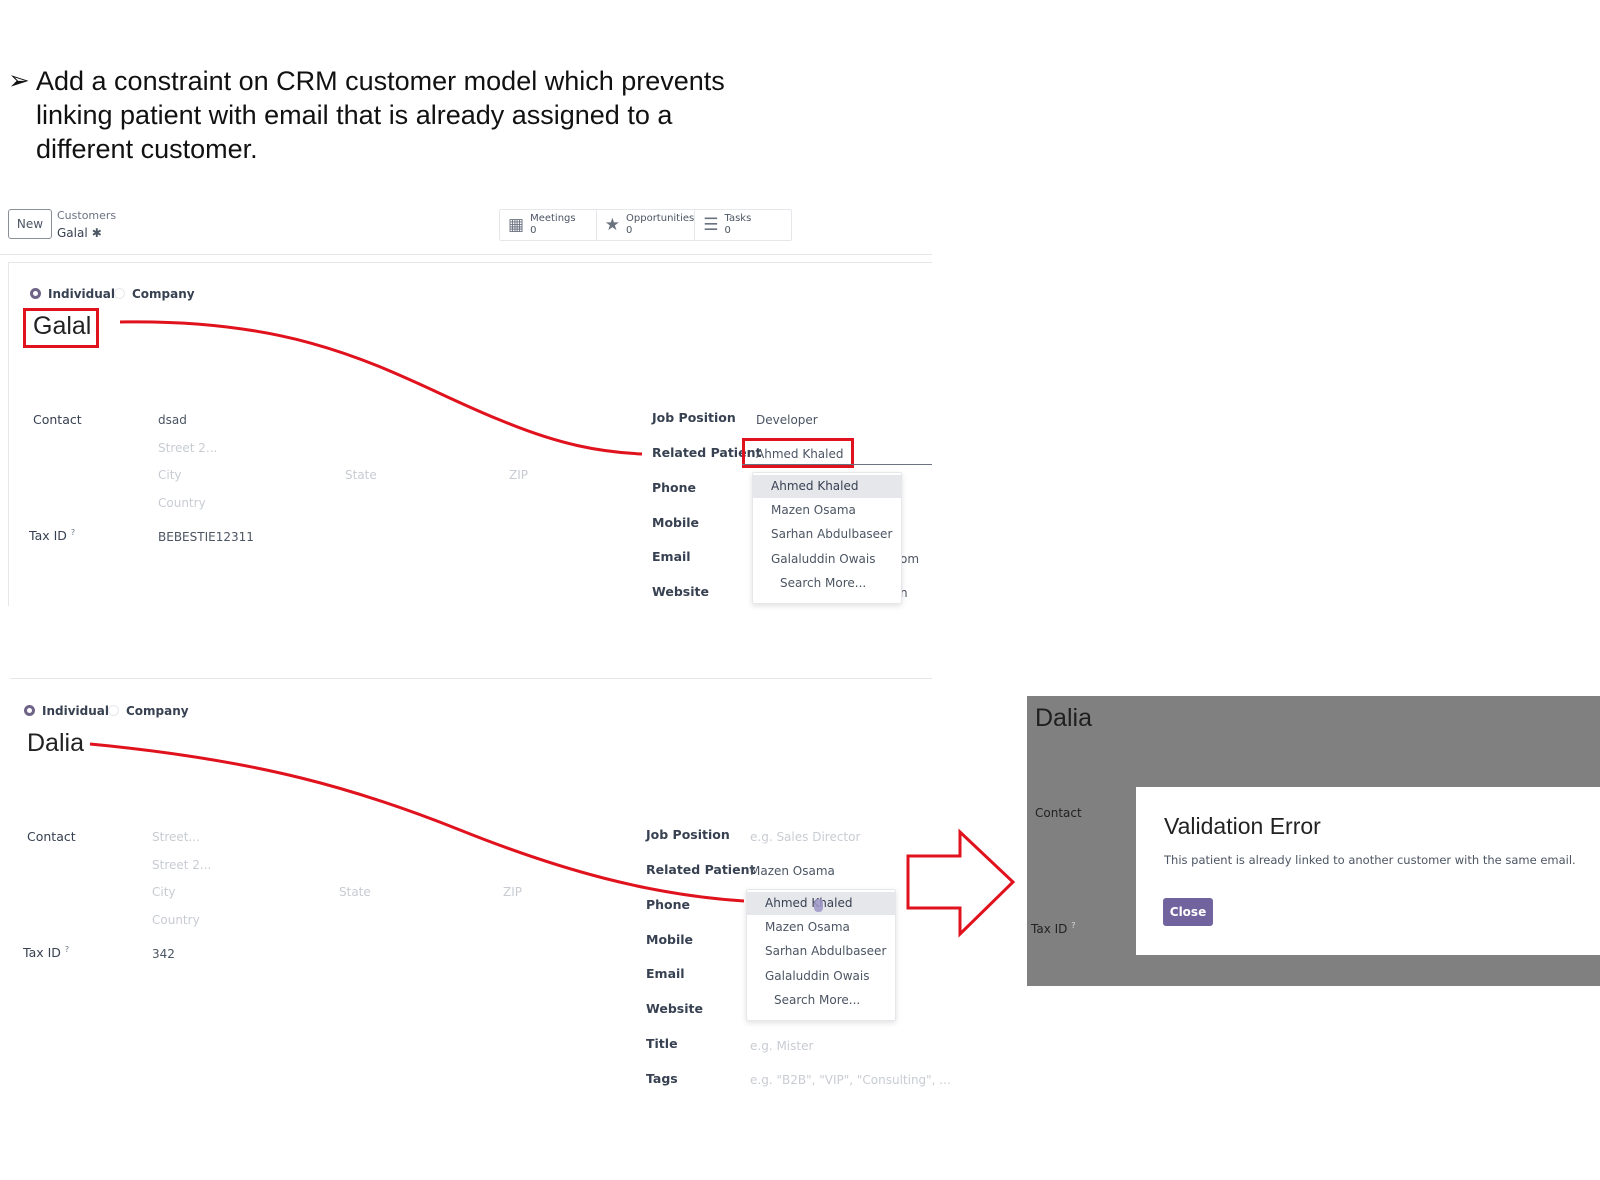  Describe the element at coordinates (1242, 826) in the screenshot. I see `dialog-title: Validation Error` at that location.